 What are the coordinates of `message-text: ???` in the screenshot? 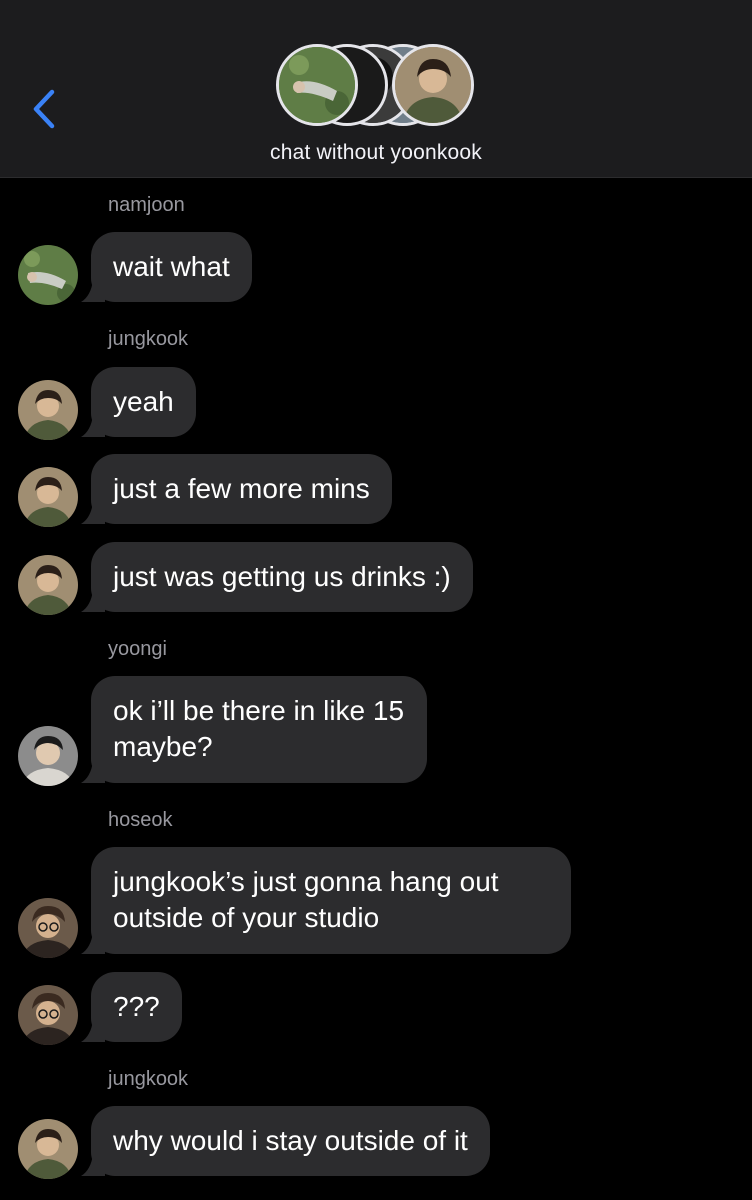 It's located at (136, 1006).